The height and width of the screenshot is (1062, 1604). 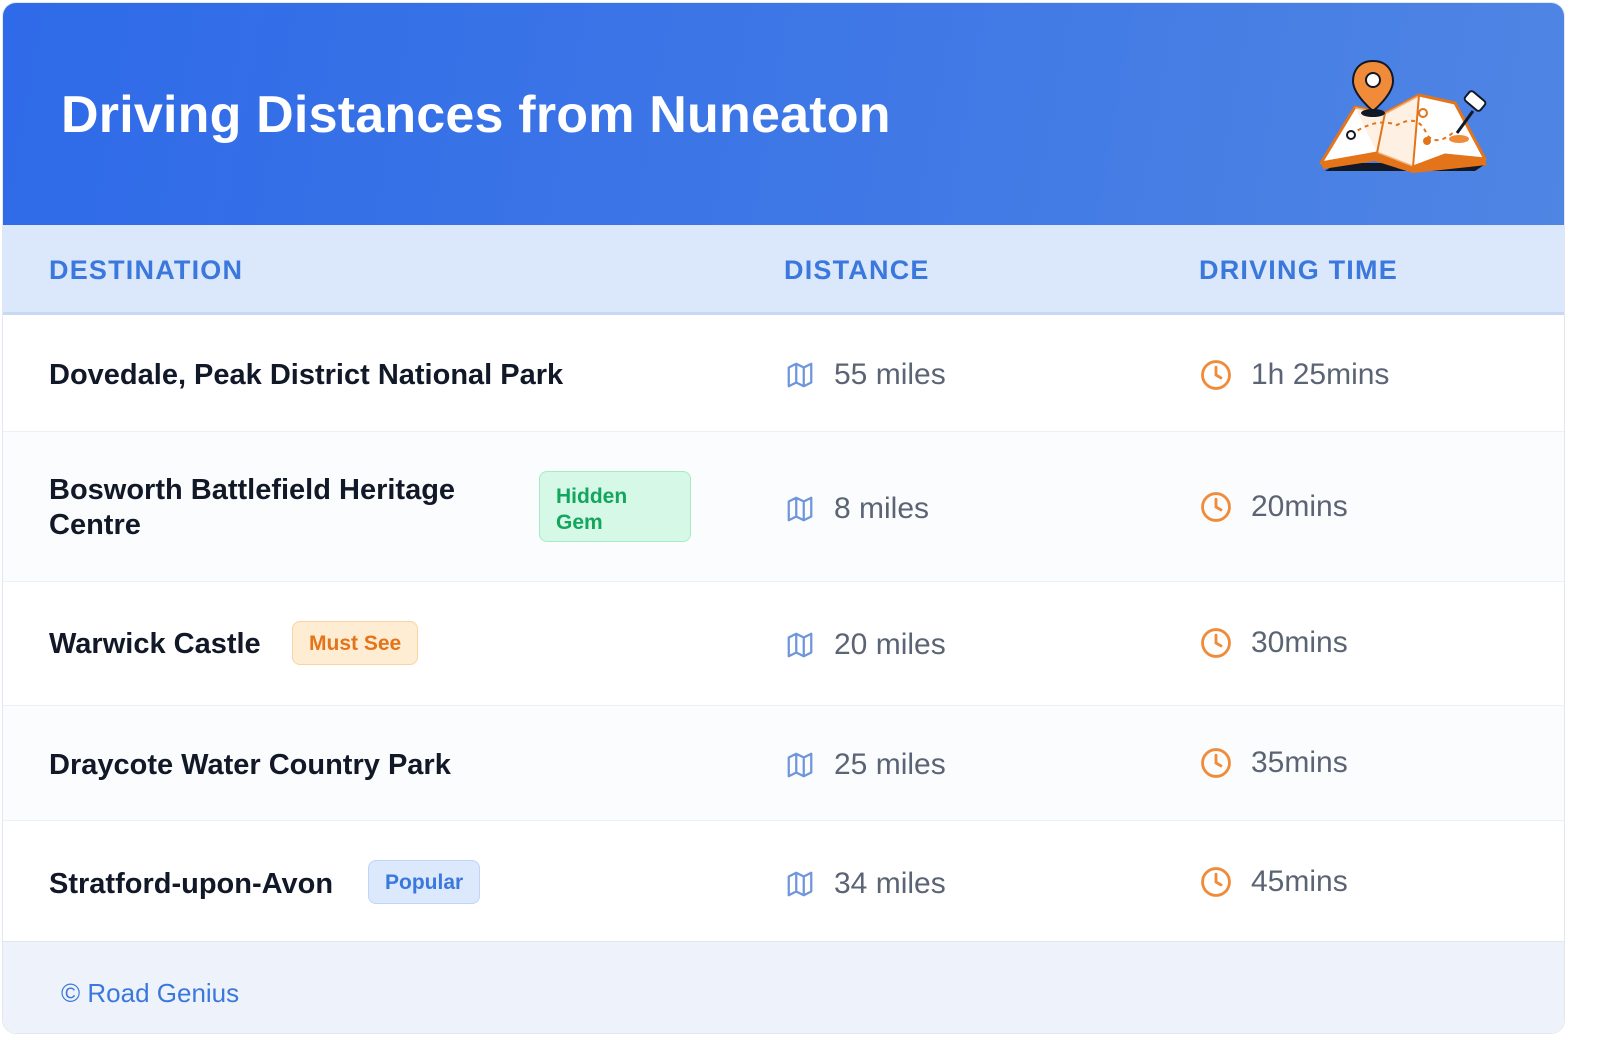 What do you see at coordinates (306, 375) in the screenshot?
I see `destination-name: Dovedale, Peak District National Park` at bounding box center [306, 375].